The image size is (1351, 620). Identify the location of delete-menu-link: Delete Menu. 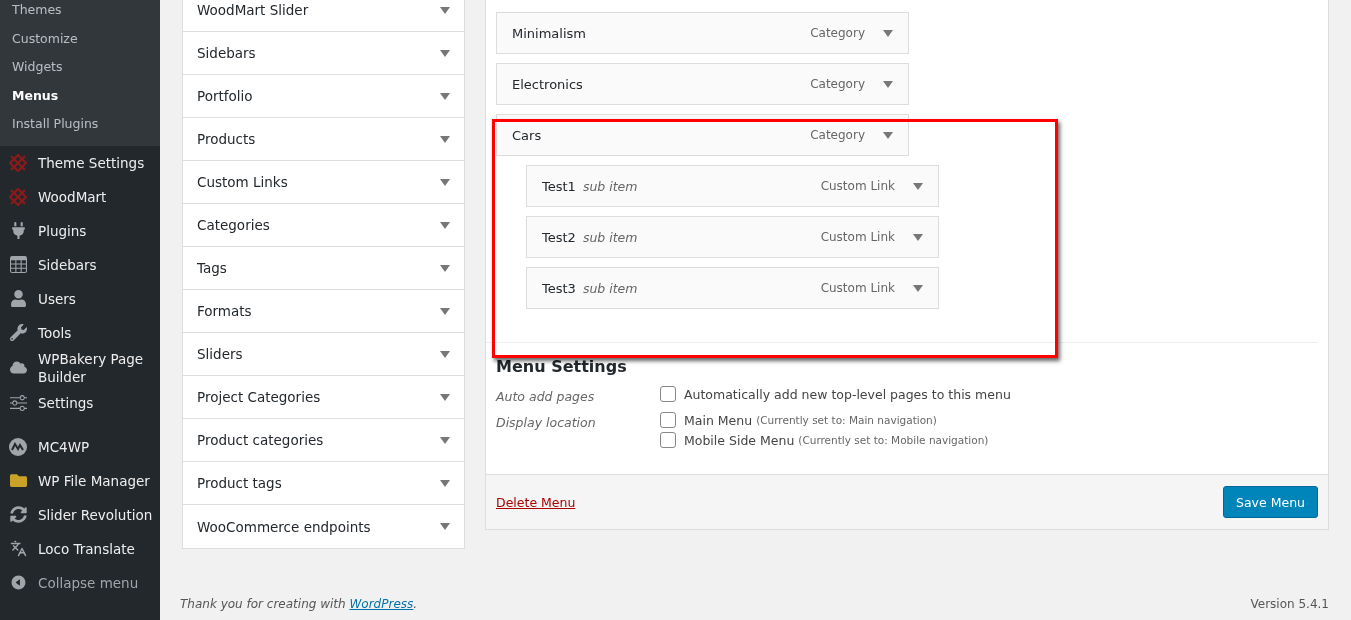
(536, 502).